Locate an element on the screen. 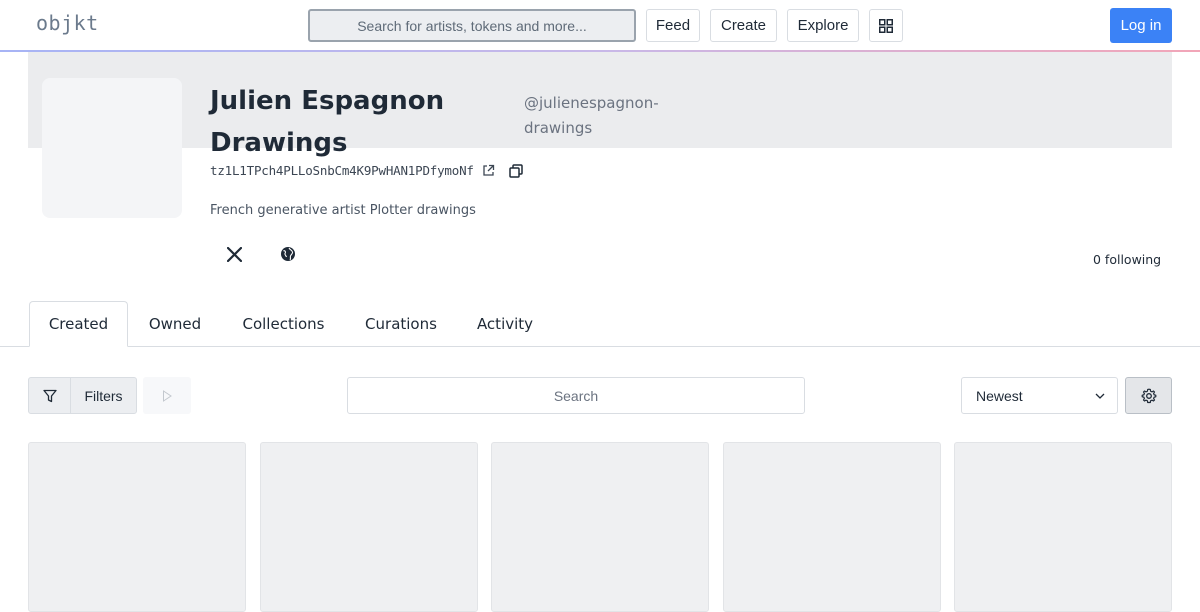 The height and width of the screenshot is (612, 1200). nav-create-button: Create is located at coordinates (743, 25).